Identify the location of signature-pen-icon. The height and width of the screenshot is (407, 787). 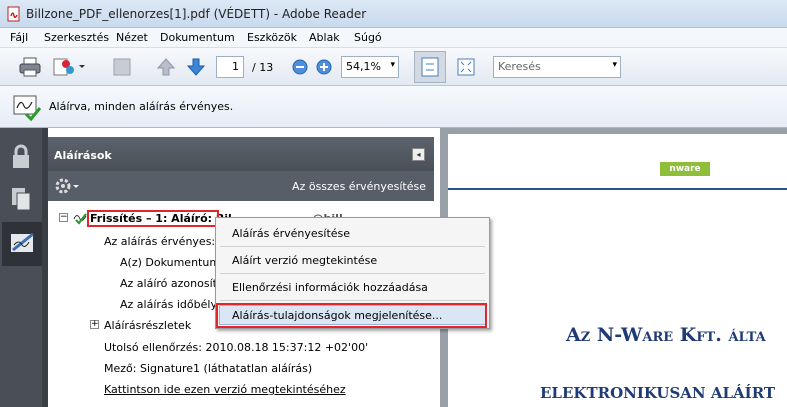
(22, 242).